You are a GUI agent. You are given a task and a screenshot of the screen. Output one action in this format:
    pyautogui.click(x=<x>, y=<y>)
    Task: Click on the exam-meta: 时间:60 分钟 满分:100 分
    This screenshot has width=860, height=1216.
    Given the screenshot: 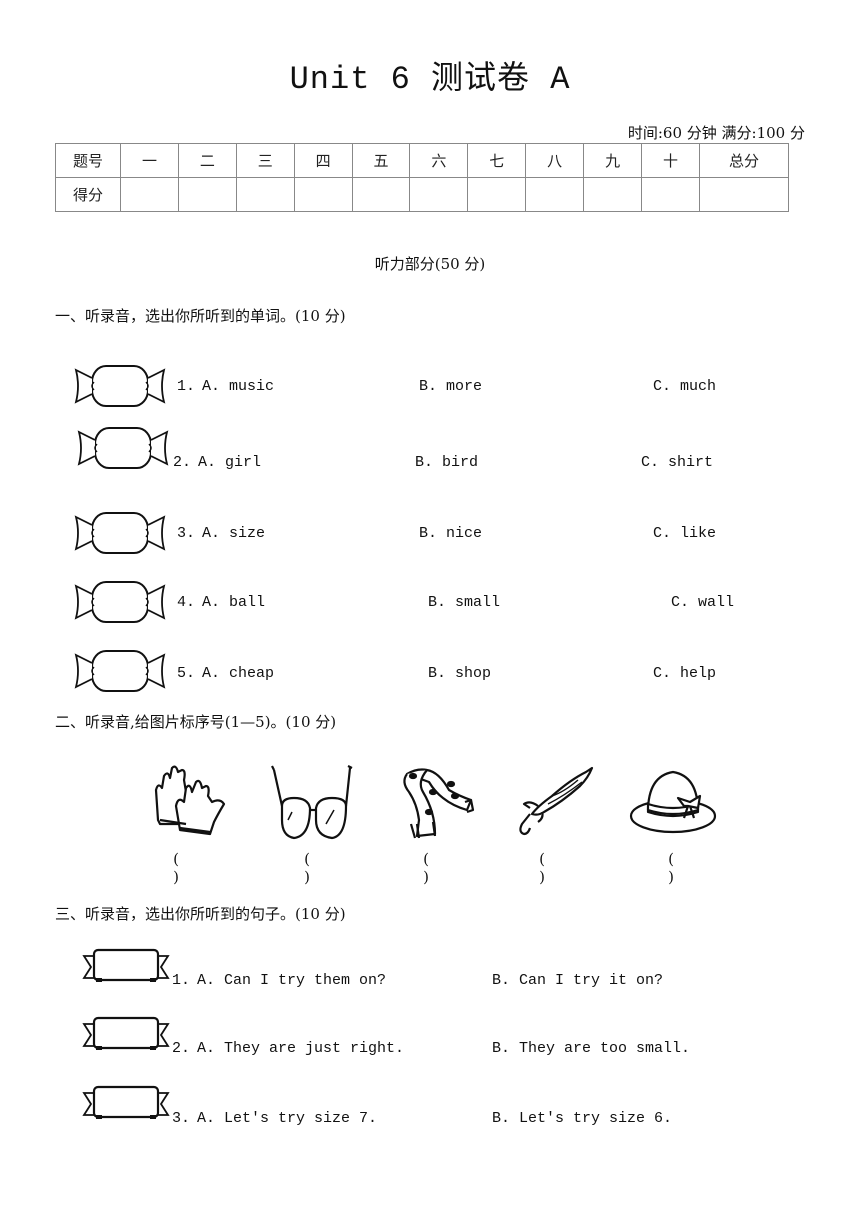 What is the action you would take?
    pyautogui.click(x=716, y=133)
    